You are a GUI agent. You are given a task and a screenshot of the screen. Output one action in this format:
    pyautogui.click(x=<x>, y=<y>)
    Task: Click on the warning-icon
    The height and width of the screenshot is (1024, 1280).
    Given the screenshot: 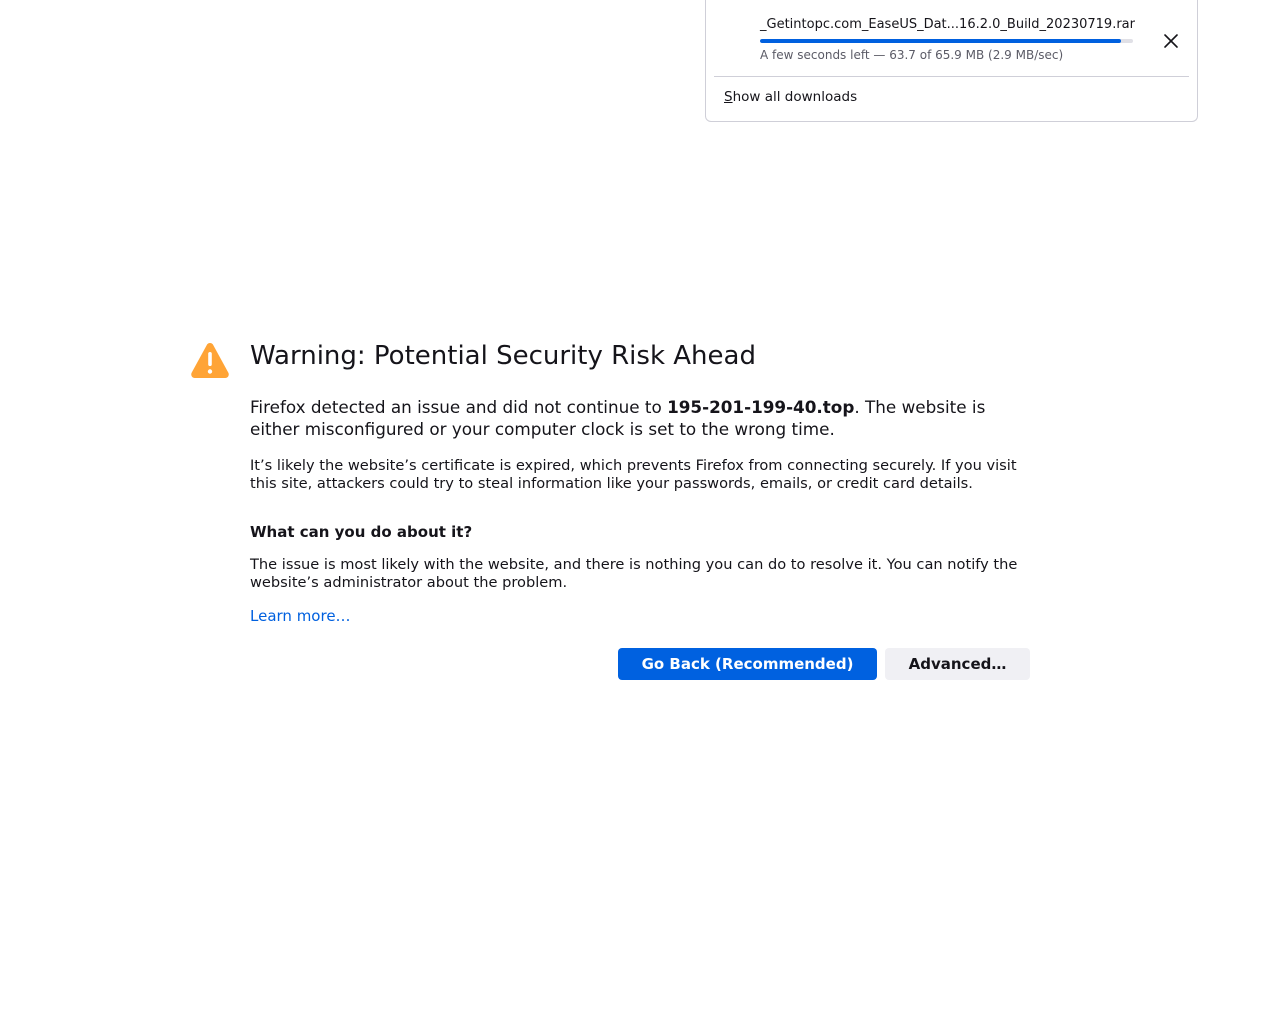 What is the action you would take?
    pyautogui.click(x=210, y=360)
    